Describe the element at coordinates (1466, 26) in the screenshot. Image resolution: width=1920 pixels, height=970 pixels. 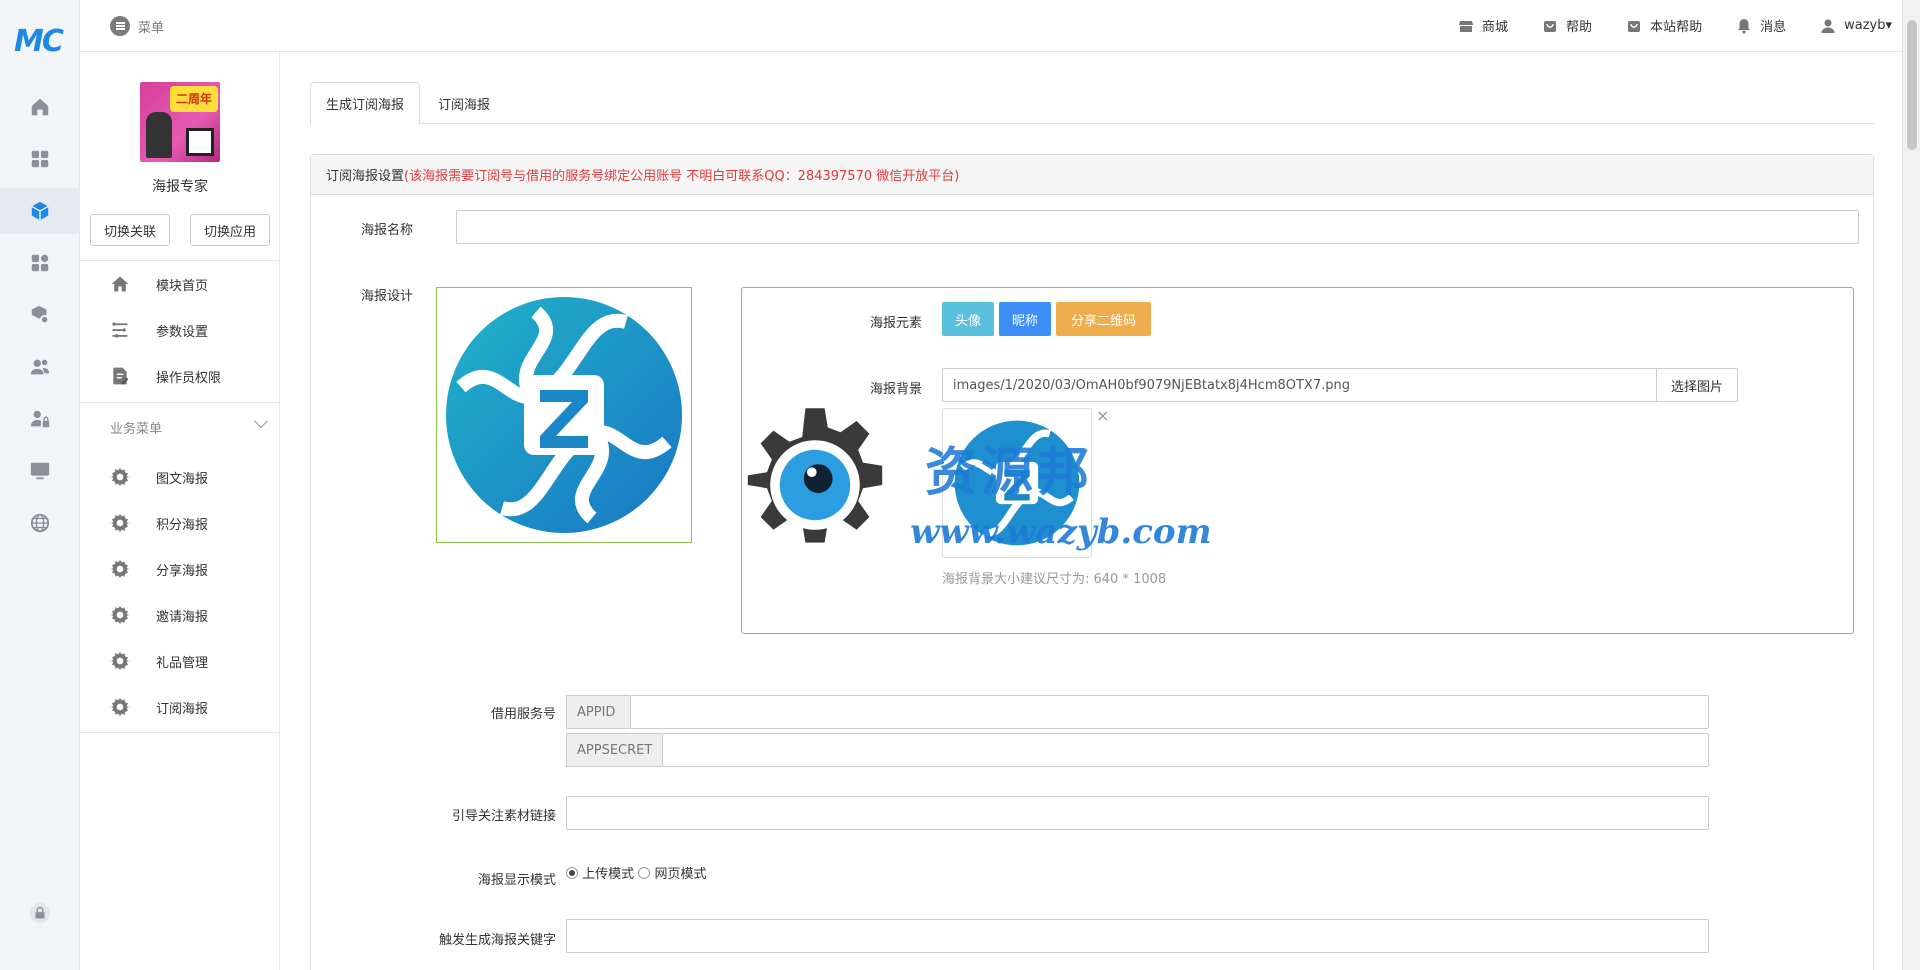
I see `store-icon` at that location.